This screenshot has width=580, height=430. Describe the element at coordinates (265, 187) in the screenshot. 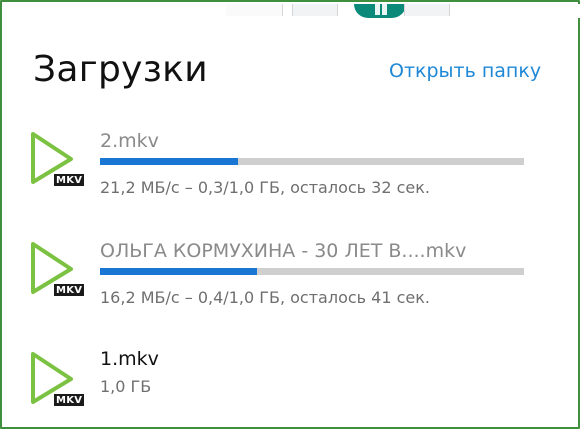

I see `download-status: 21,2 МБ/с – 0,3/1,0 ГБ, осталось 32 сек.` at that location.